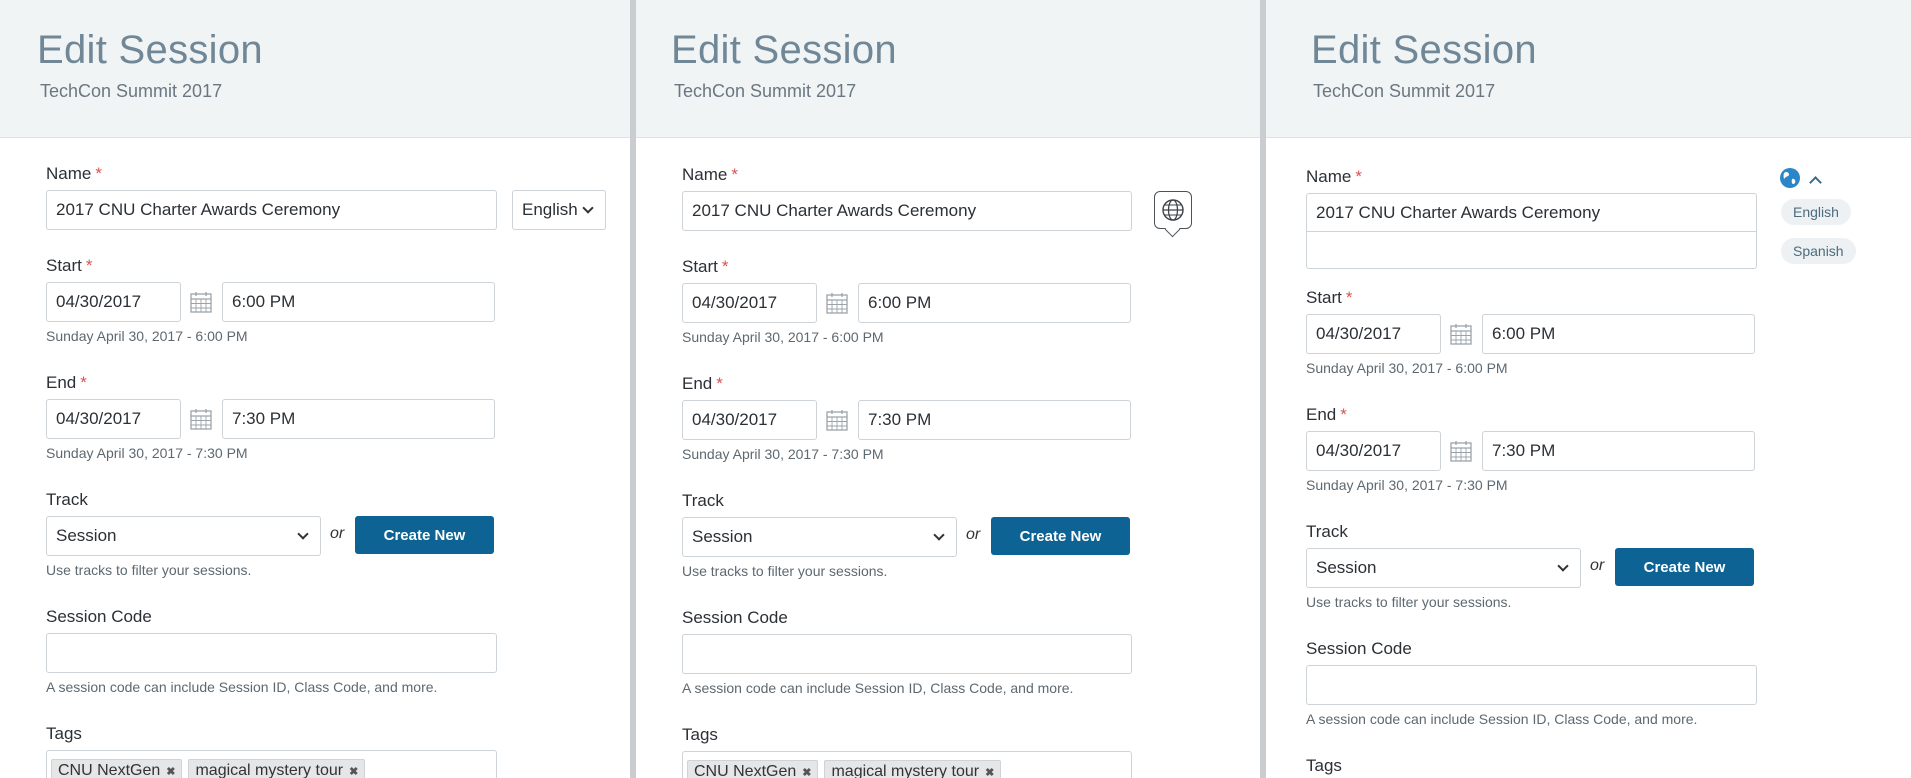 The height and width of the screenshot is (778, 1911). What do you see at coordinates (1531, 213) in the screenshot?
I see `name-english-value: 2017 CNU Charter Awards Ceremony` at bounding box center [1531, 213].